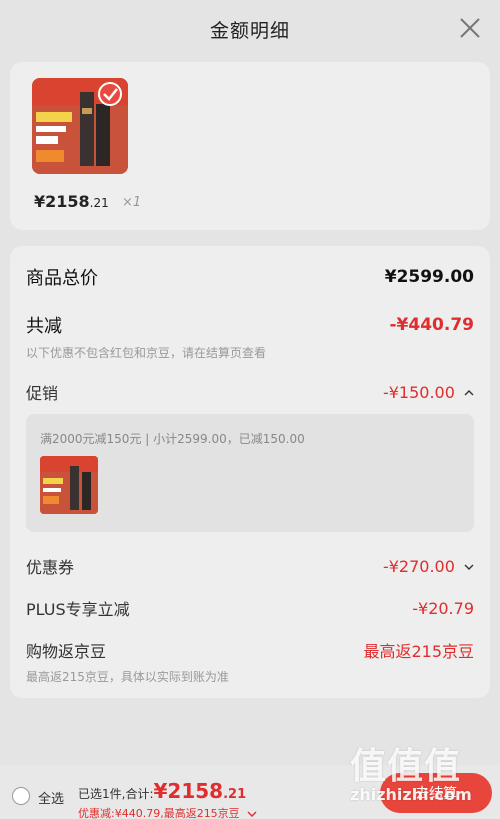  What do you see at coordinates (469, 393) in the screenshot?
I see `chevron-up-icon` at bounding box center [469, 393].